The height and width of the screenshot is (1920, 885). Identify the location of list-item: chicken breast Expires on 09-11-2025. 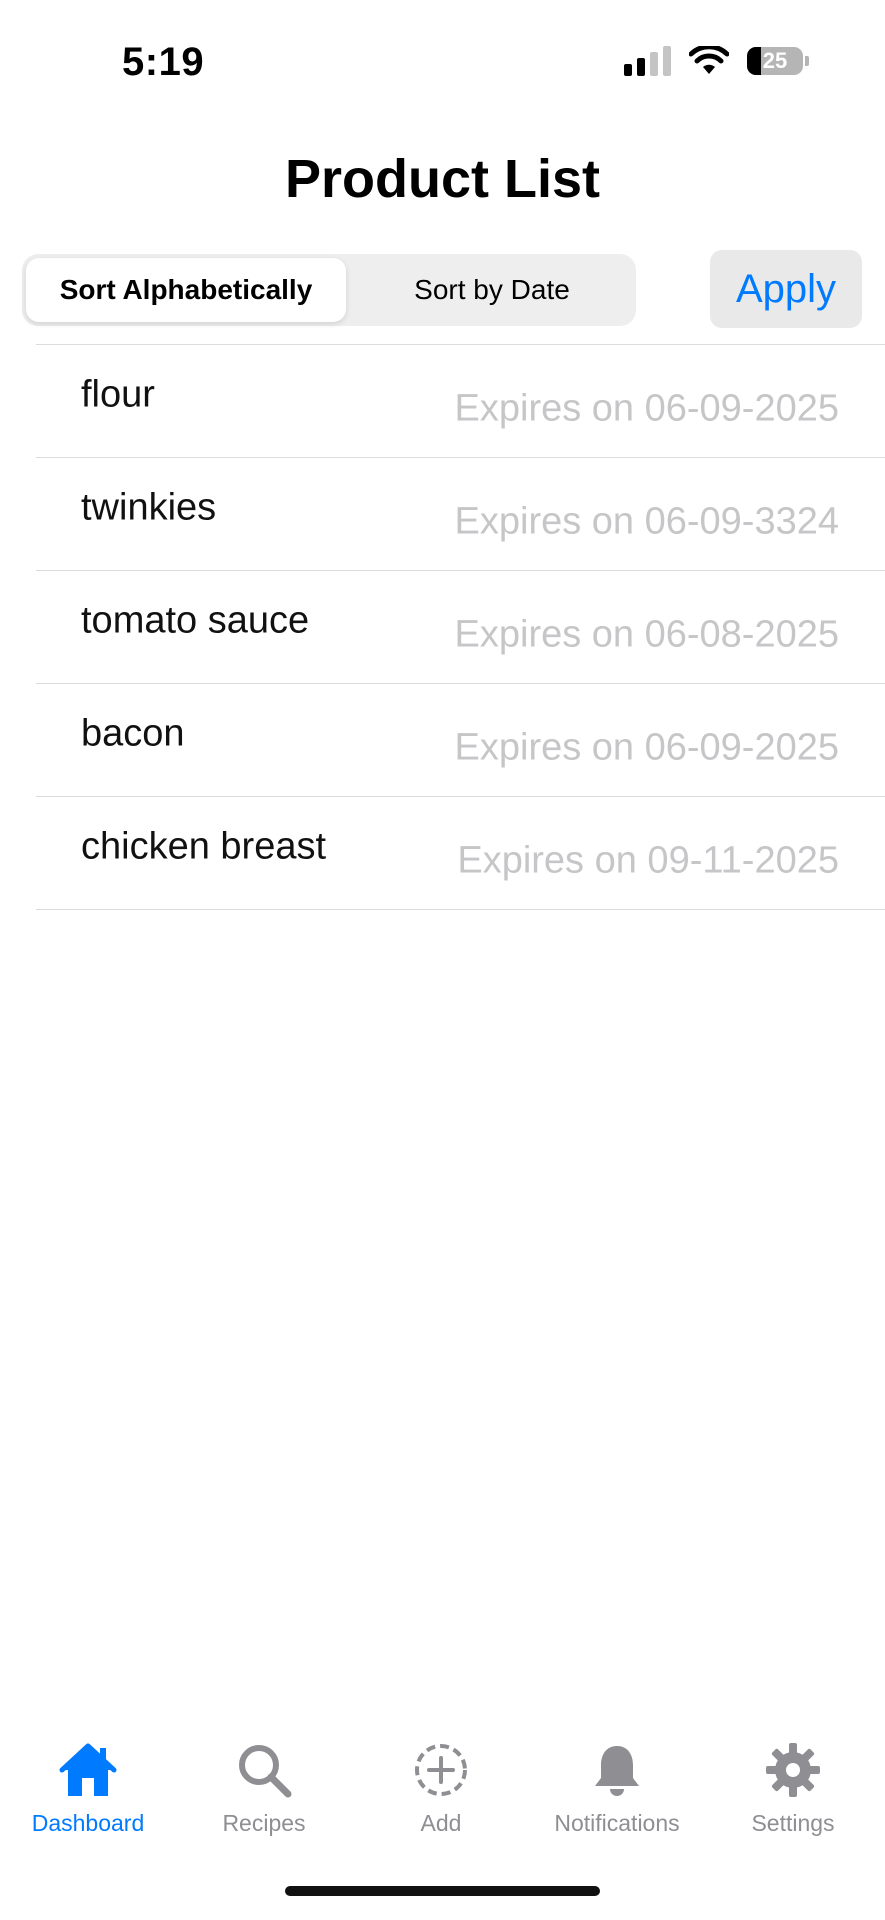
(460, 853).